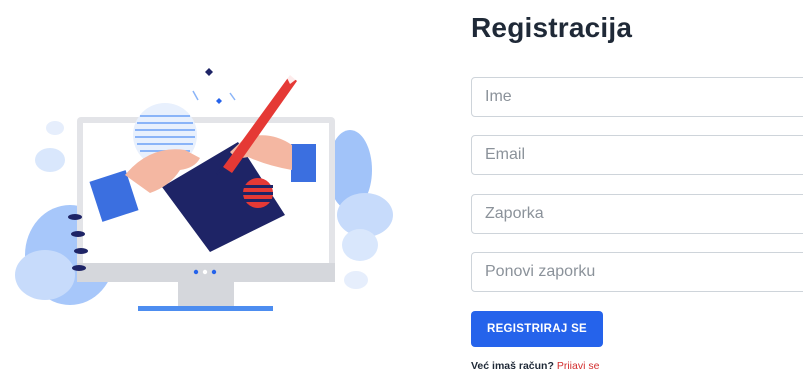  Describe the element at coordinates (552, 27) in the screenshot. I see `page-title: Registracija` at that location.